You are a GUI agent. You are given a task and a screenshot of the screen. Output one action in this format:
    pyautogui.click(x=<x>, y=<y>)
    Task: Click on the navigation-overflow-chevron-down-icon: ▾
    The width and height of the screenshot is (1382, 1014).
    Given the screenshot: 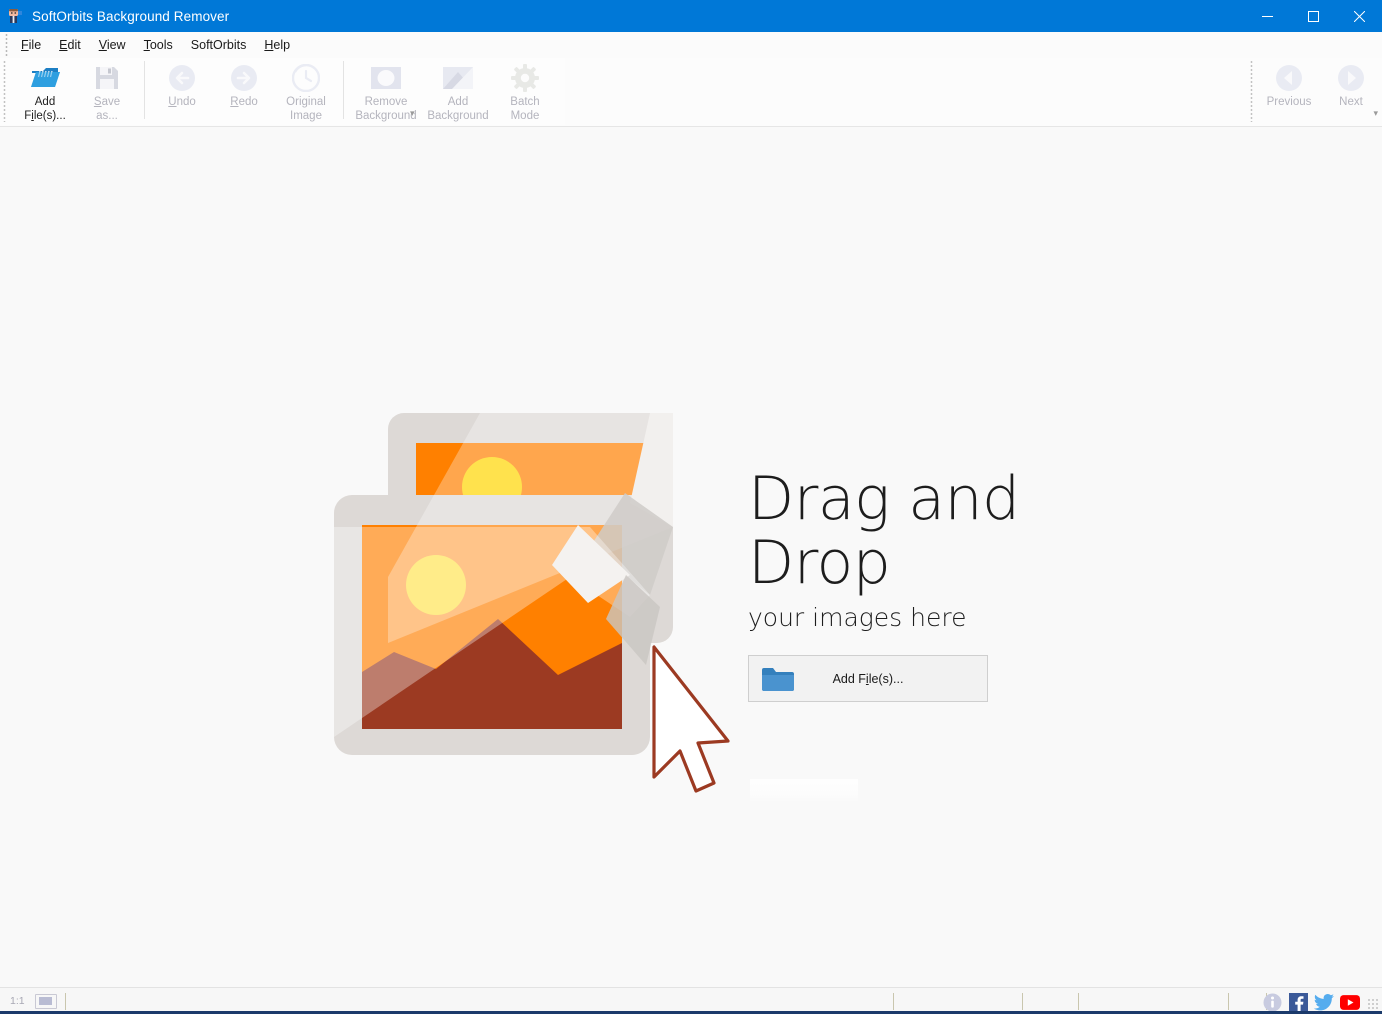 What is the action you would take?
    pyautogui.click(x=1375, y=113)
    